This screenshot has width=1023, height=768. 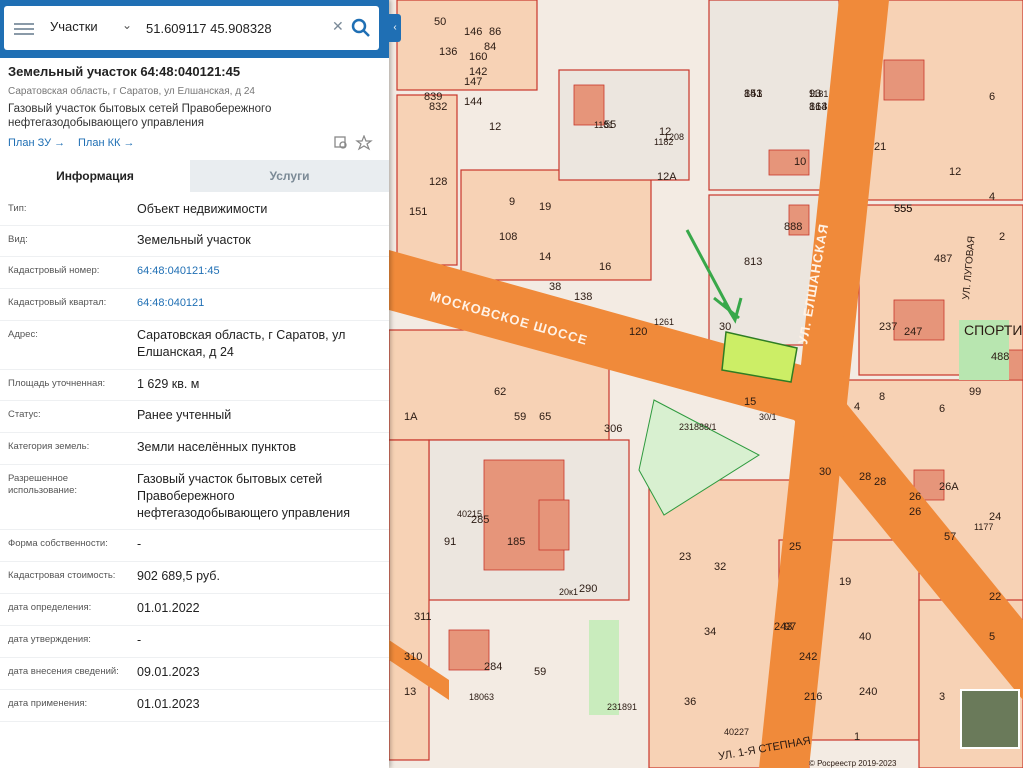 I want to click on parcel-number: 12А, so click(x=667, y=177).